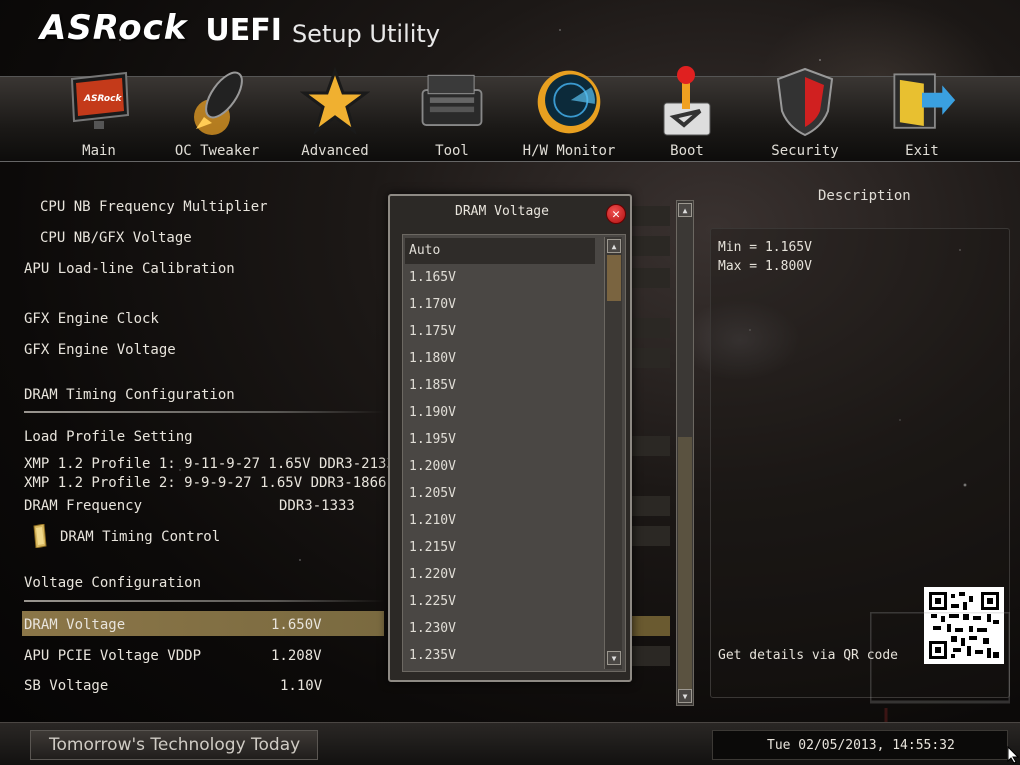 Image resolution: width=1020 pixels, height=765 pixels. What do you see at coordinates (500, 413) in the screenshot?
I see `list-item: 1.190V` at bounding box center [500, 413].